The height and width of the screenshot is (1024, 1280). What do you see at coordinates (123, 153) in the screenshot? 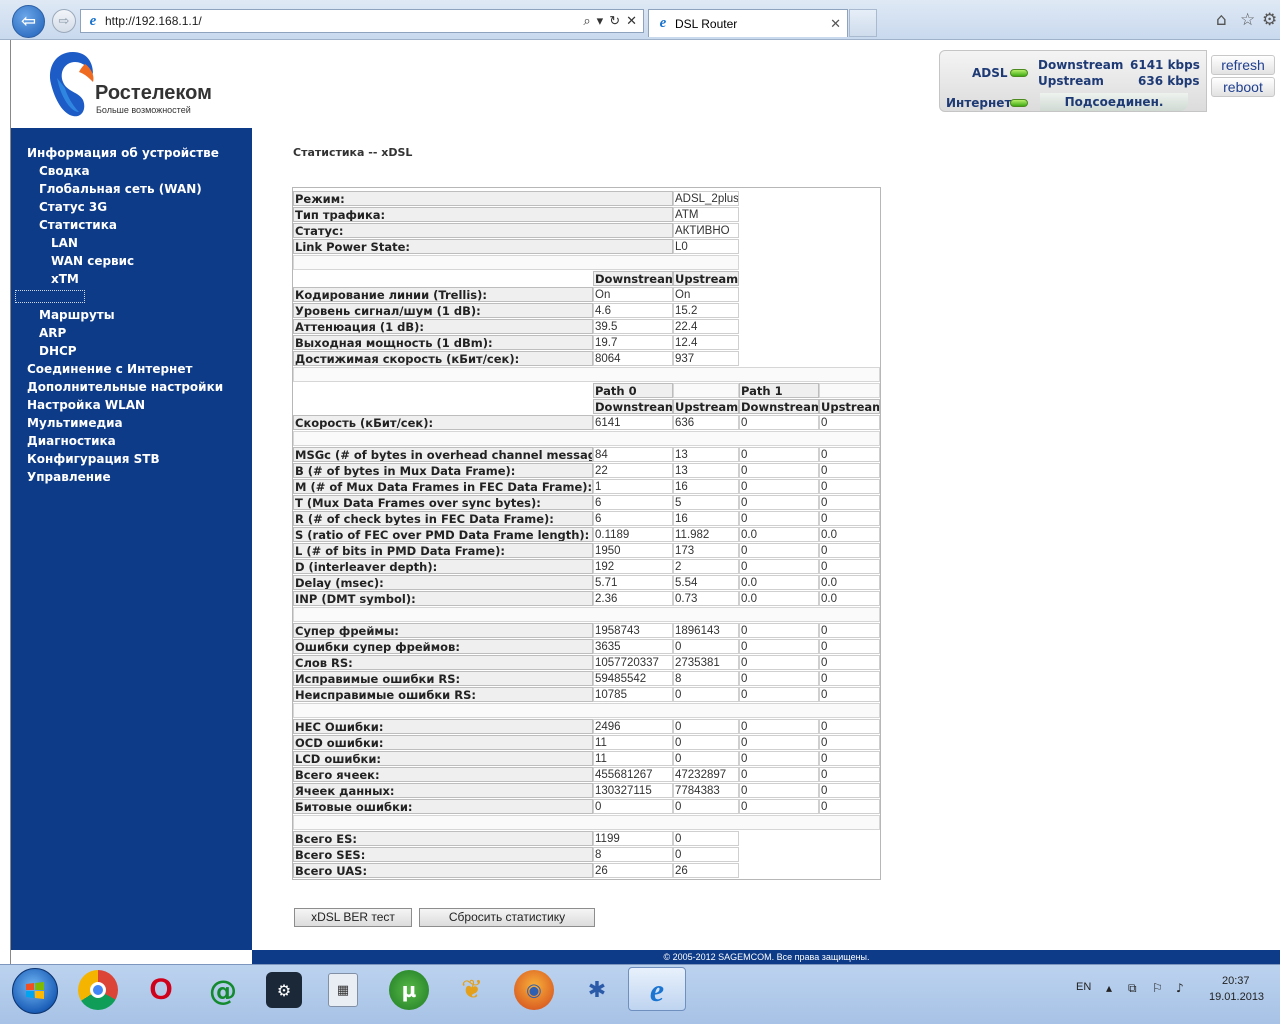
I see `sidebar-item: Информация об устройстве` at bounding box center [123, 153].